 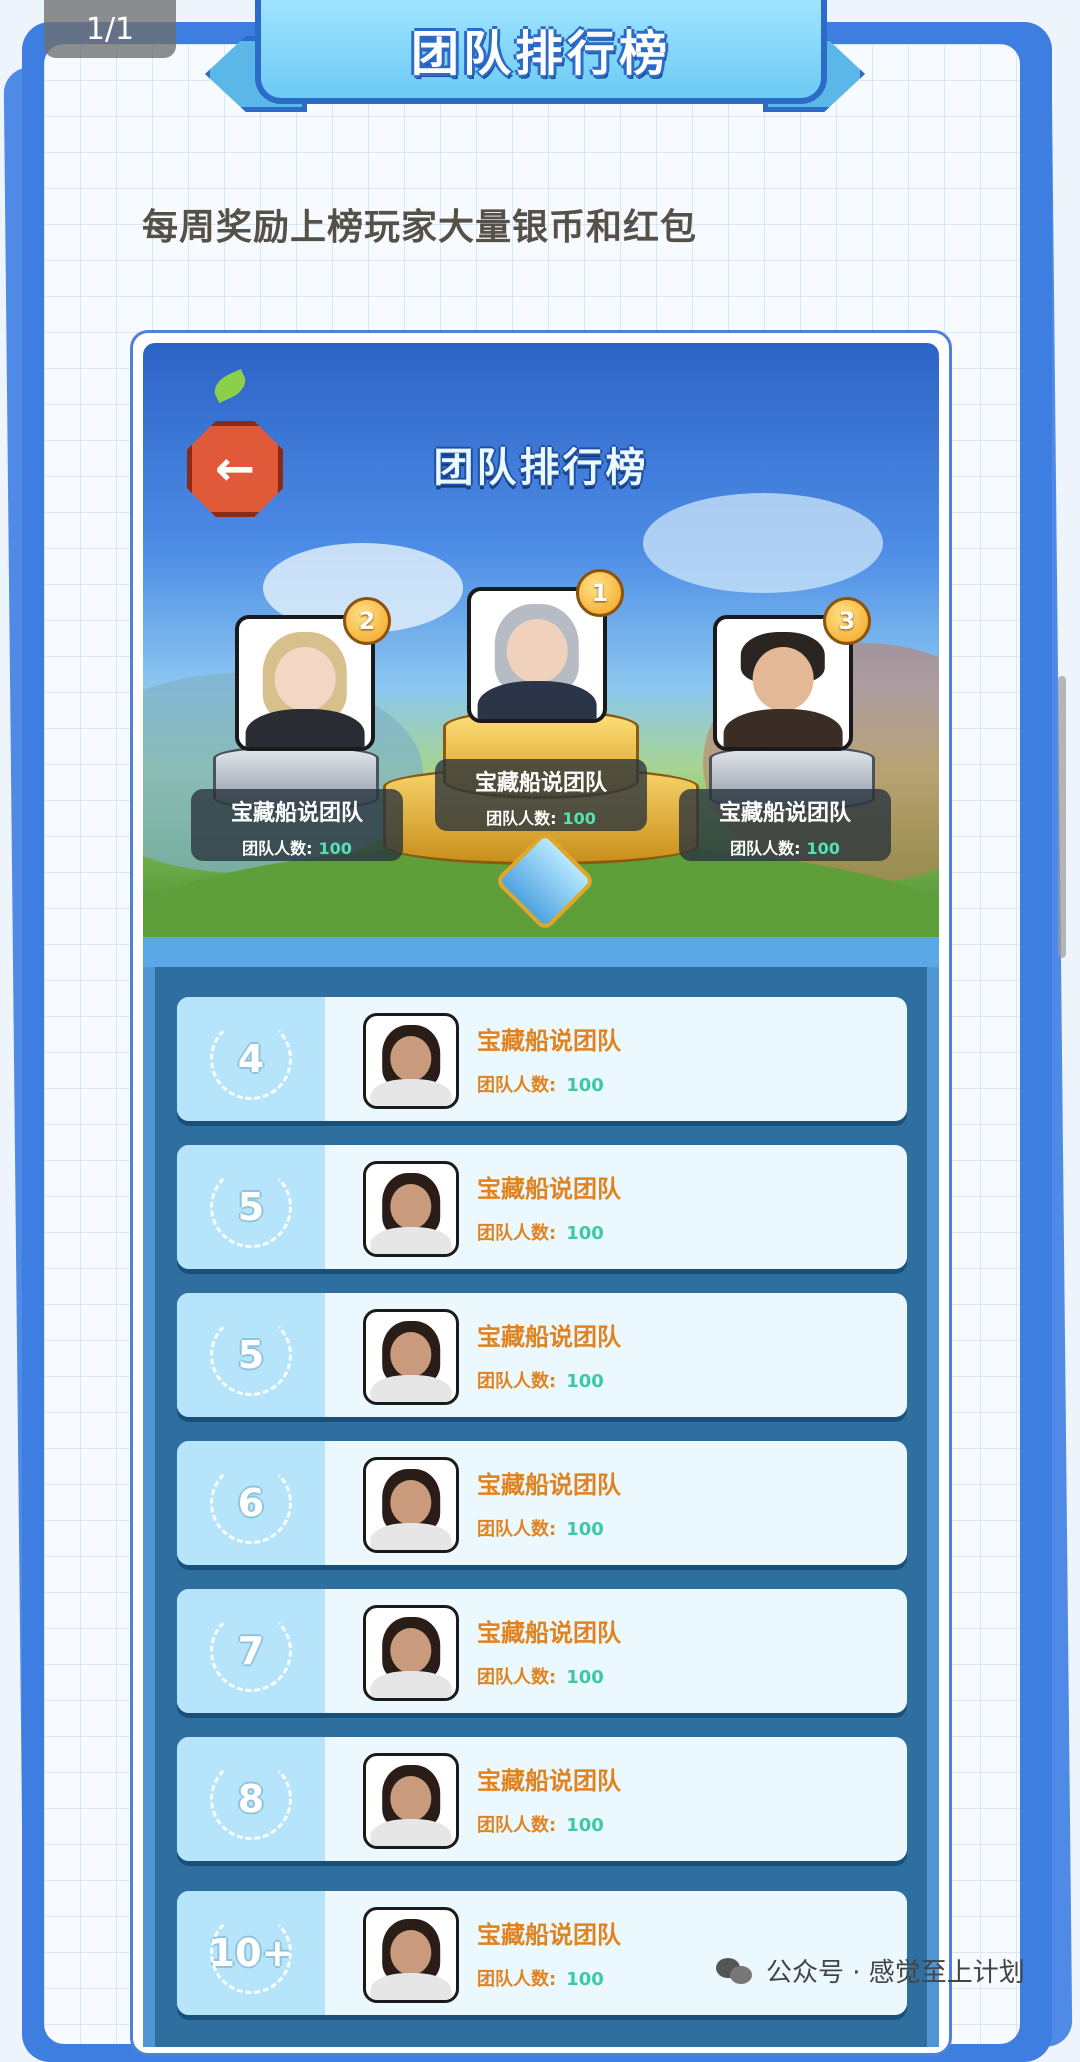 What do you see at coordinates (541, 952) in the screenshot?
I see `list-header-strip` at bounding box center [541, 952].